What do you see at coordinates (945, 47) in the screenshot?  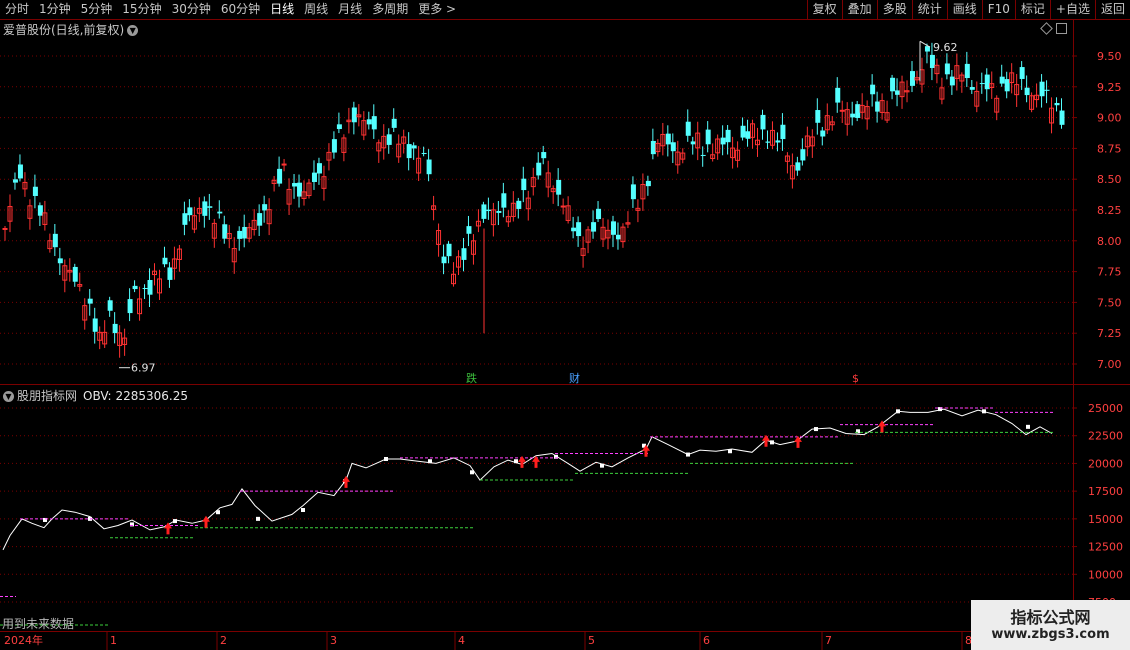 I see `high-price-label: 9.62` at bounding box center [945, 47].